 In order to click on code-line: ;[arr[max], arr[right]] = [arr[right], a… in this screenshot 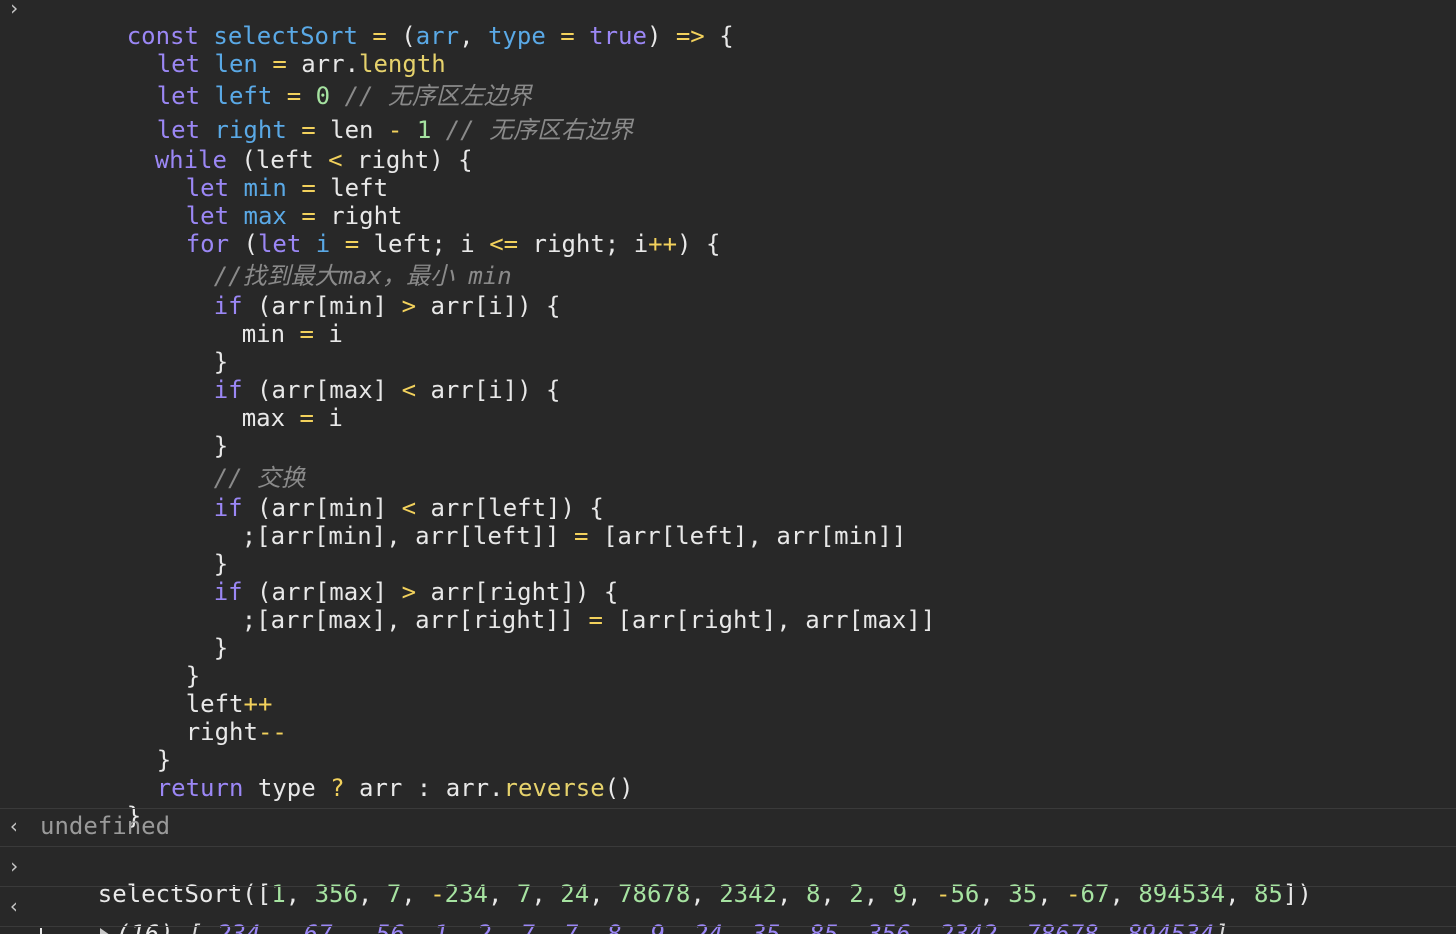, I will do `click(588, 620)`.